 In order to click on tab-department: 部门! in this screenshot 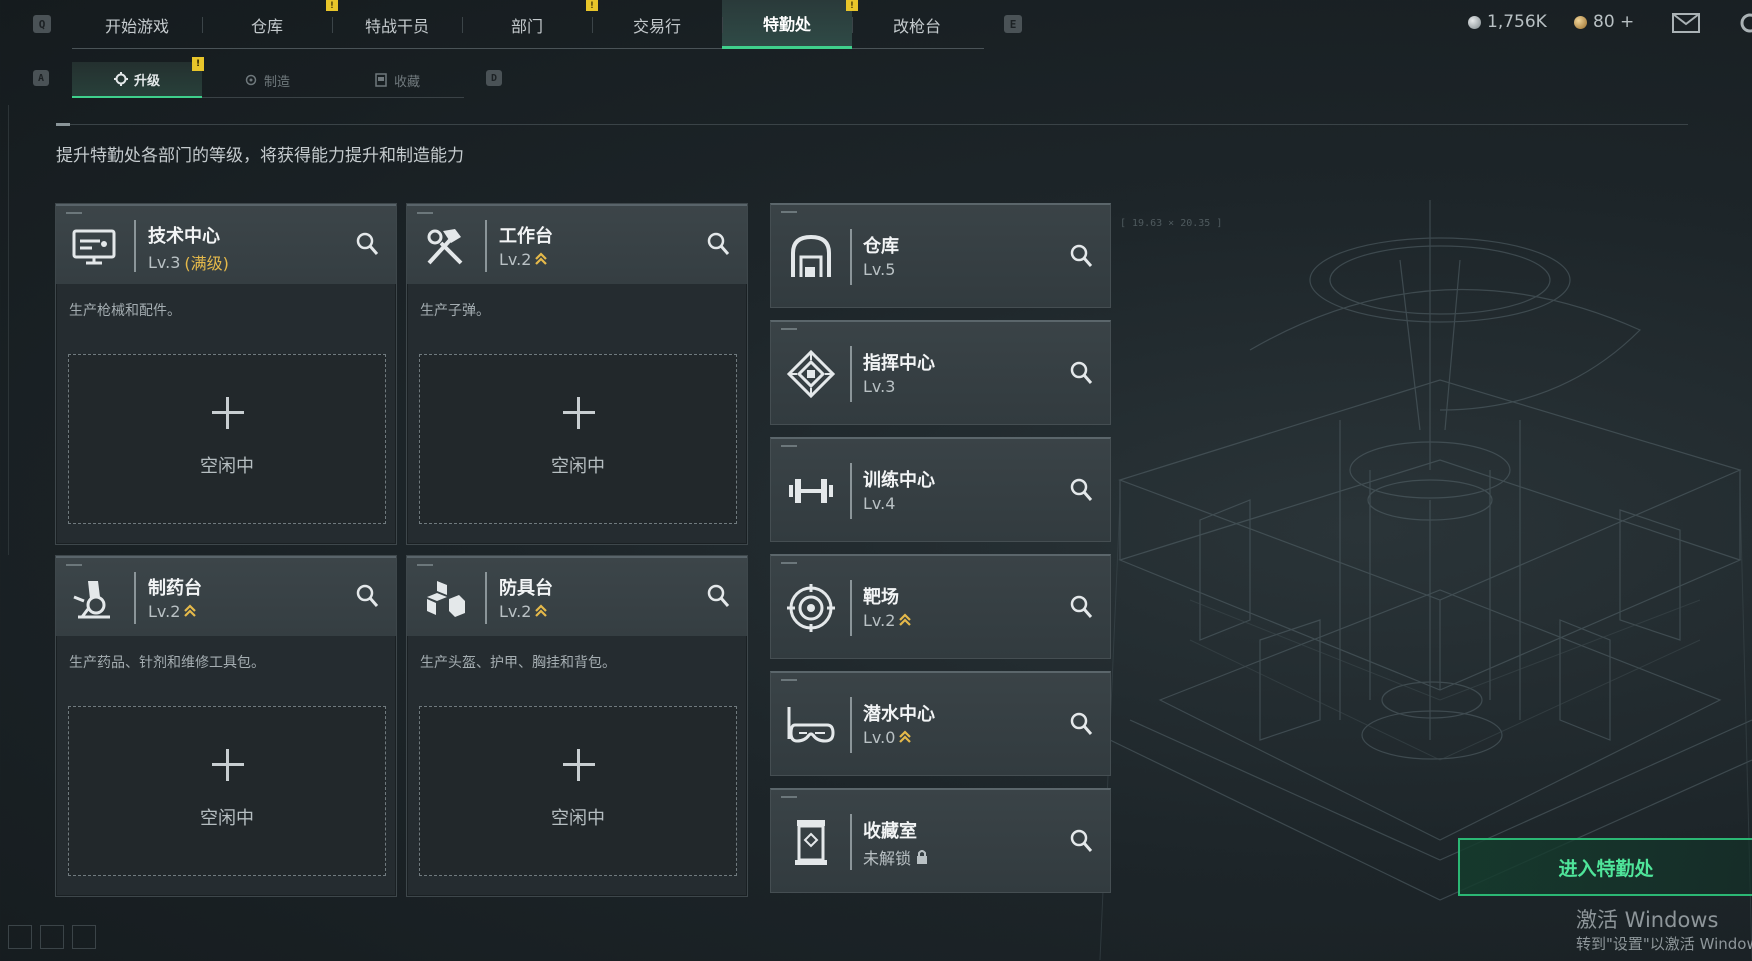, I will do `click(530, 24)`.